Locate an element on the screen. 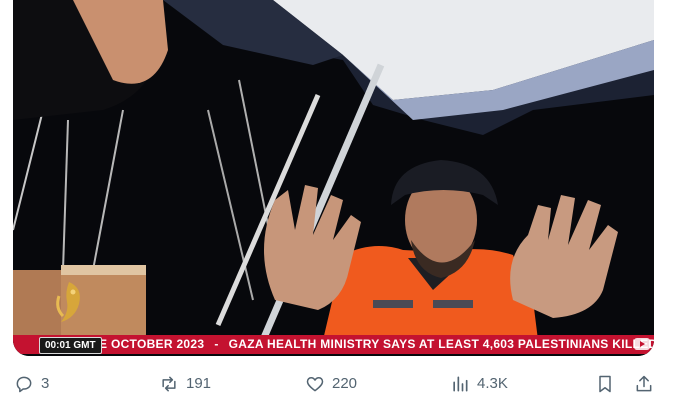  ticker-date: E OCTOBER 2023 is located at coordinates (152, 344).